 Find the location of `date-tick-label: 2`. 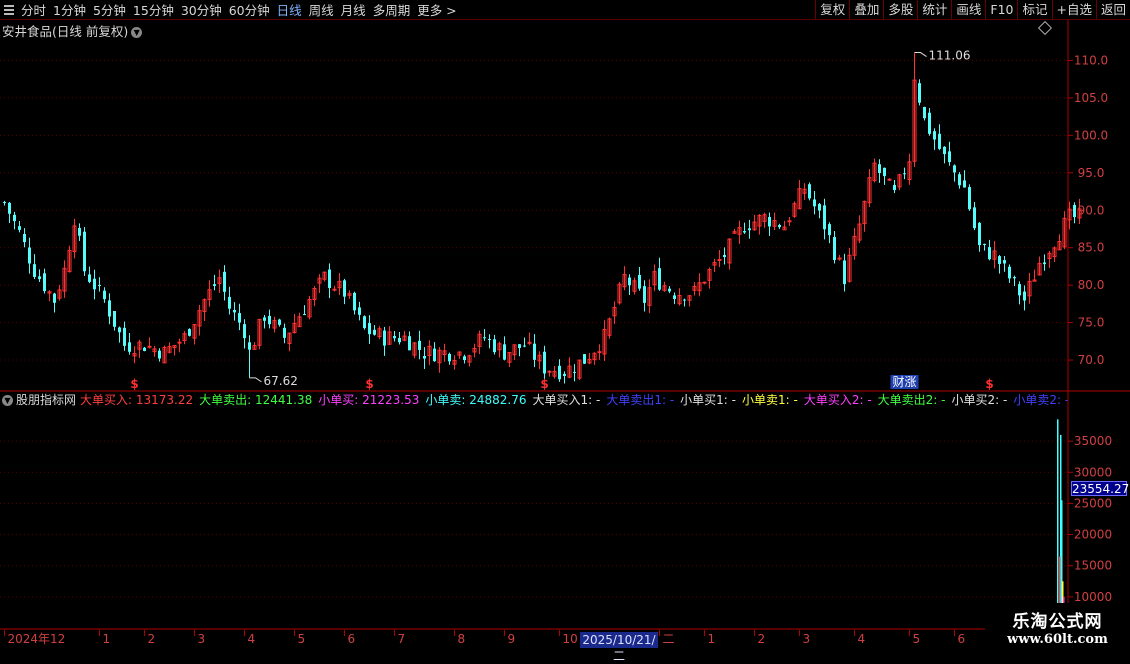

date-tick-label: 2 is located at coordinates (152, 639).